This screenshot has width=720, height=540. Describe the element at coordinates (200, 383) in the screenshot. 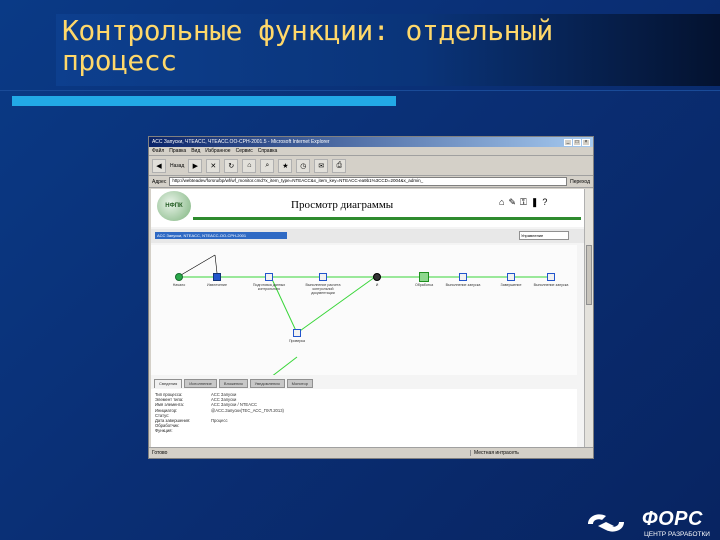

I see `tab-execution: Исполнение` at that location.